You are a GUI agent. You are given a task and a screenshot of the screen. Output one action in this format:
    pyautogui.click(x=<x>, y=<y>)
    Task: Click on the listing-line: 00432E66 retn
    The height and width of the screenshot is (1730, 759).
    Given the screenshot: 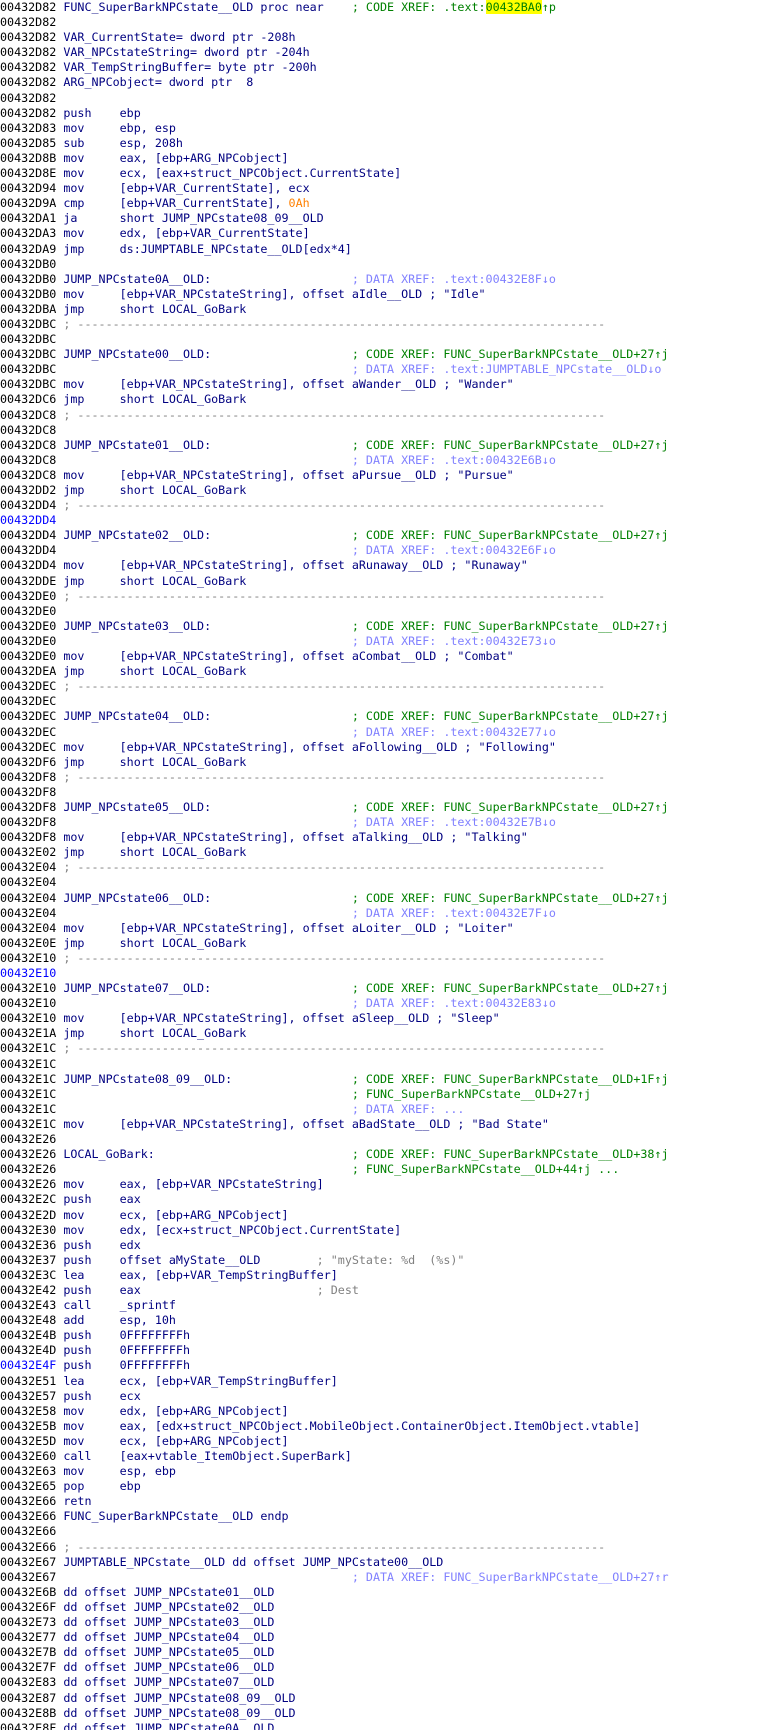 What is the action you would take?
    pyautogui.click(x=379, y=1501)
    